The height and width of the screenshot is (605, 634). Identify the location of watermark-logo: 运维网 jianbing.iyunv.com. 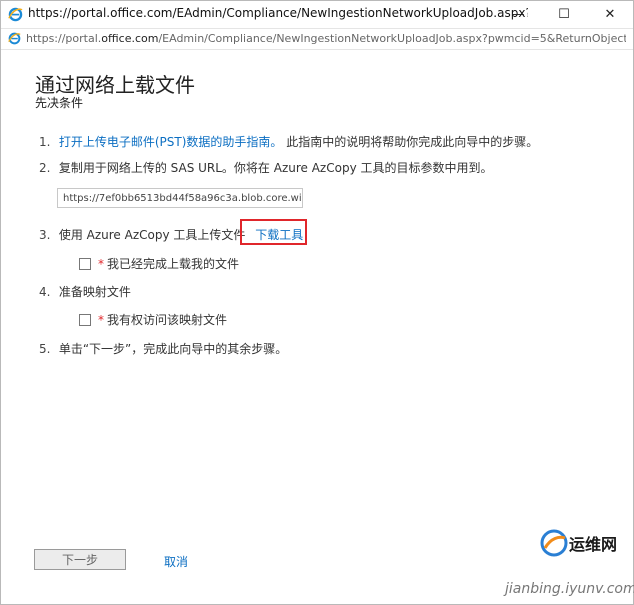
(566, 565).